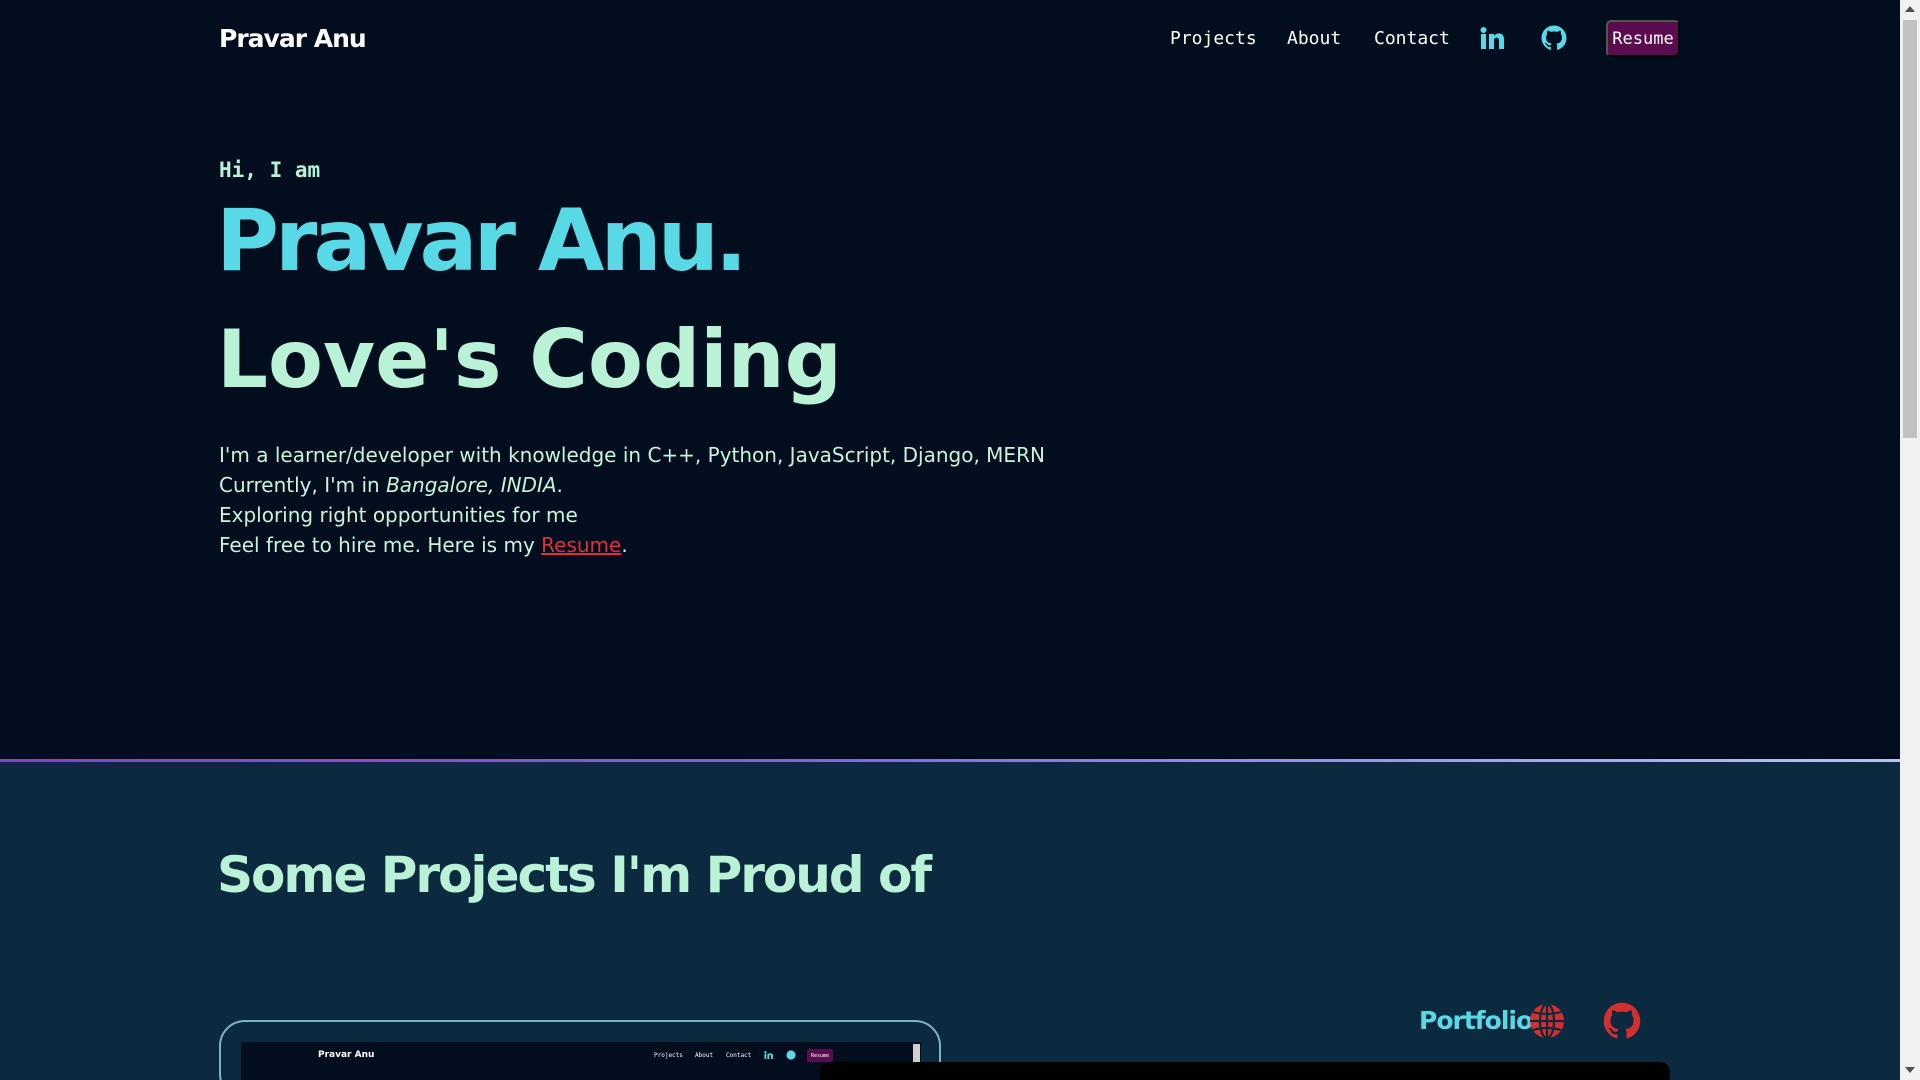 This screenshot has height=1080, width=1920. Describe the element at coordinates (581, 545) in the screenshot. I see `resume-link: Resume` at that location.